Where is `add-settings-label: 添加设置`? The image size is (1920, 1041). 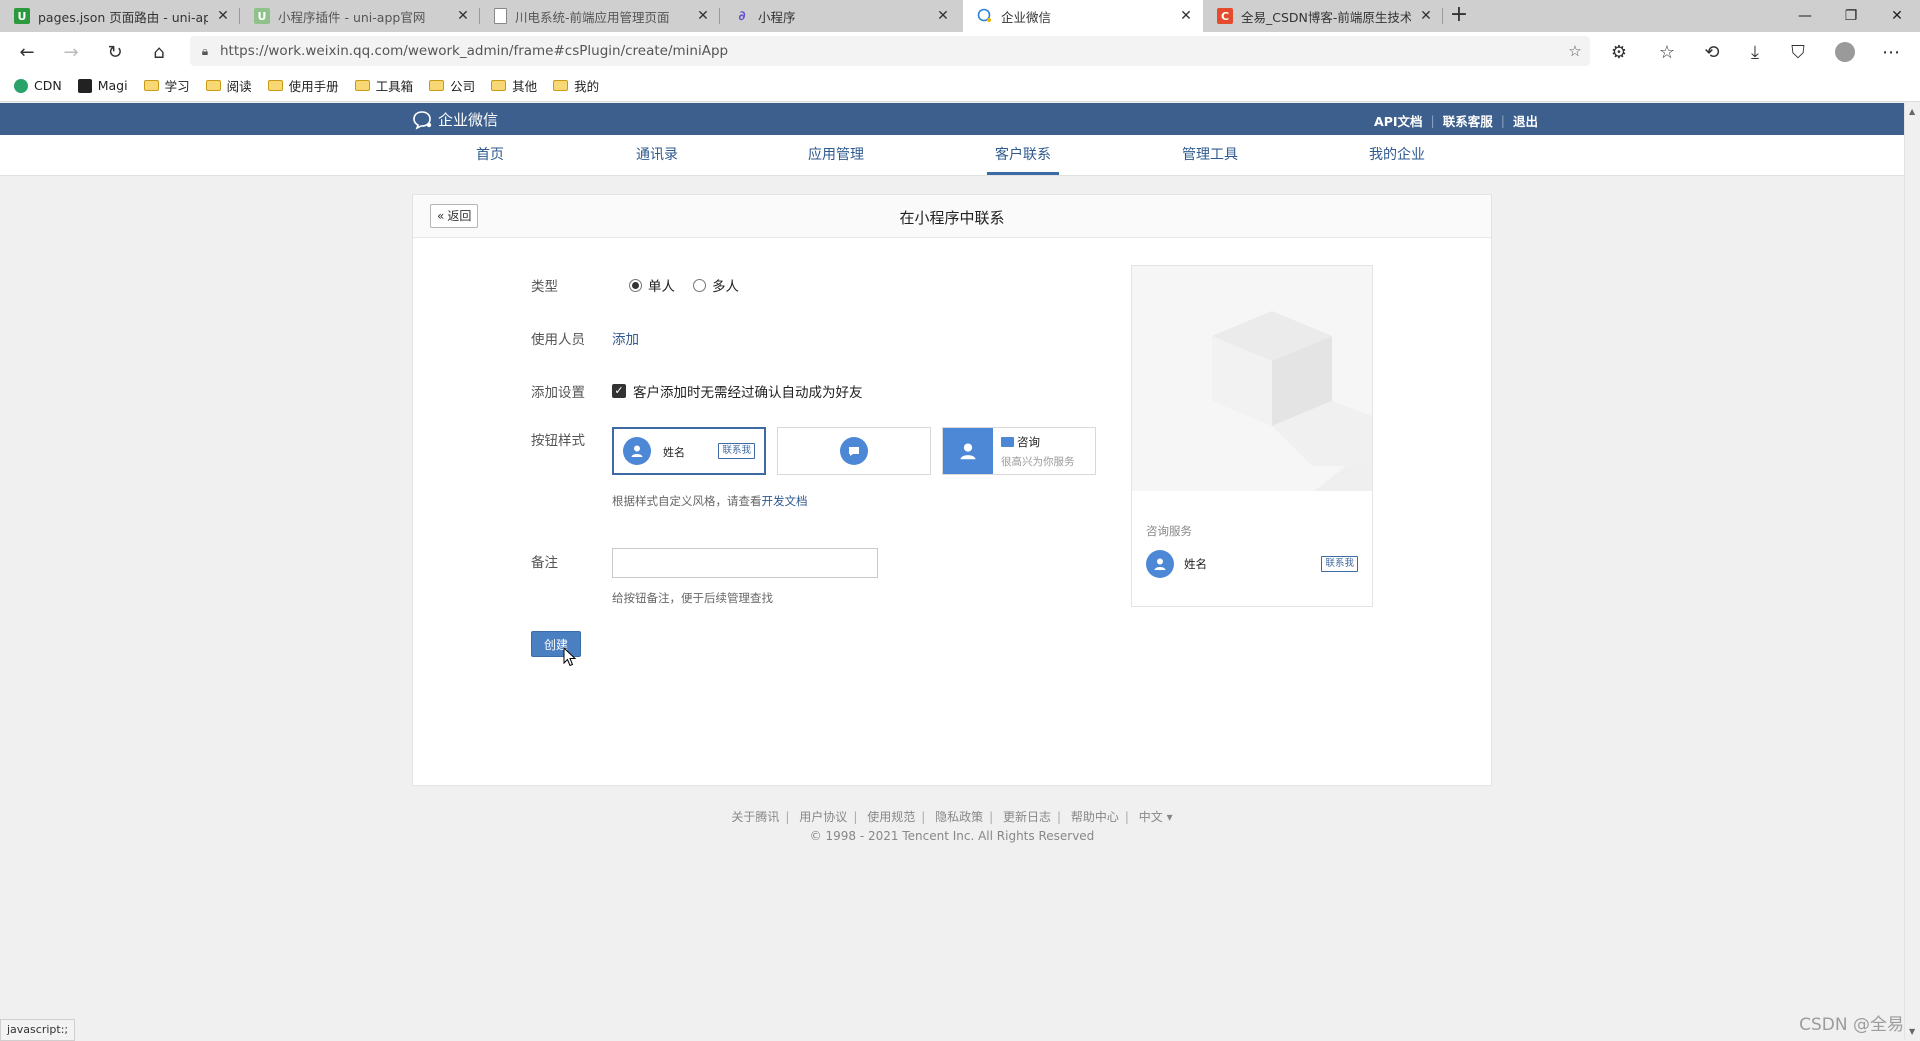
add-settings-label: 添加设置 is located at coordinates (558, 393).